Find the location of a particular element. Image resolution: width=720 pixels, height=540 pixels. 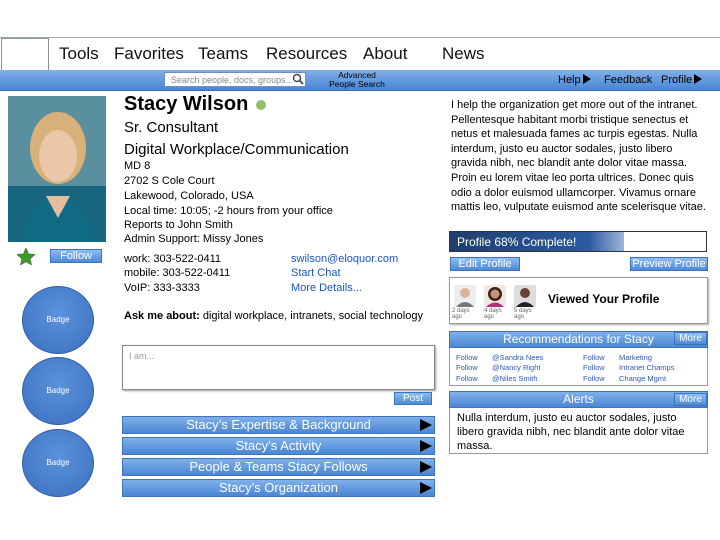

section-follows: People & Teams Stacy Follows is located at coordinates (278, 467).